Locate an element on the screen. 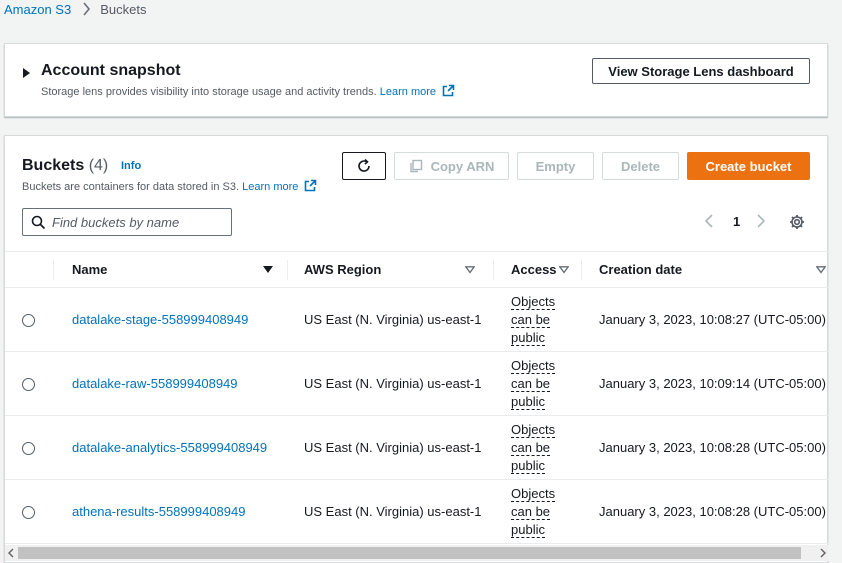 The image size is (842, 563). copy-arn-button: Copy ARN is located at coordinates (451, 166).